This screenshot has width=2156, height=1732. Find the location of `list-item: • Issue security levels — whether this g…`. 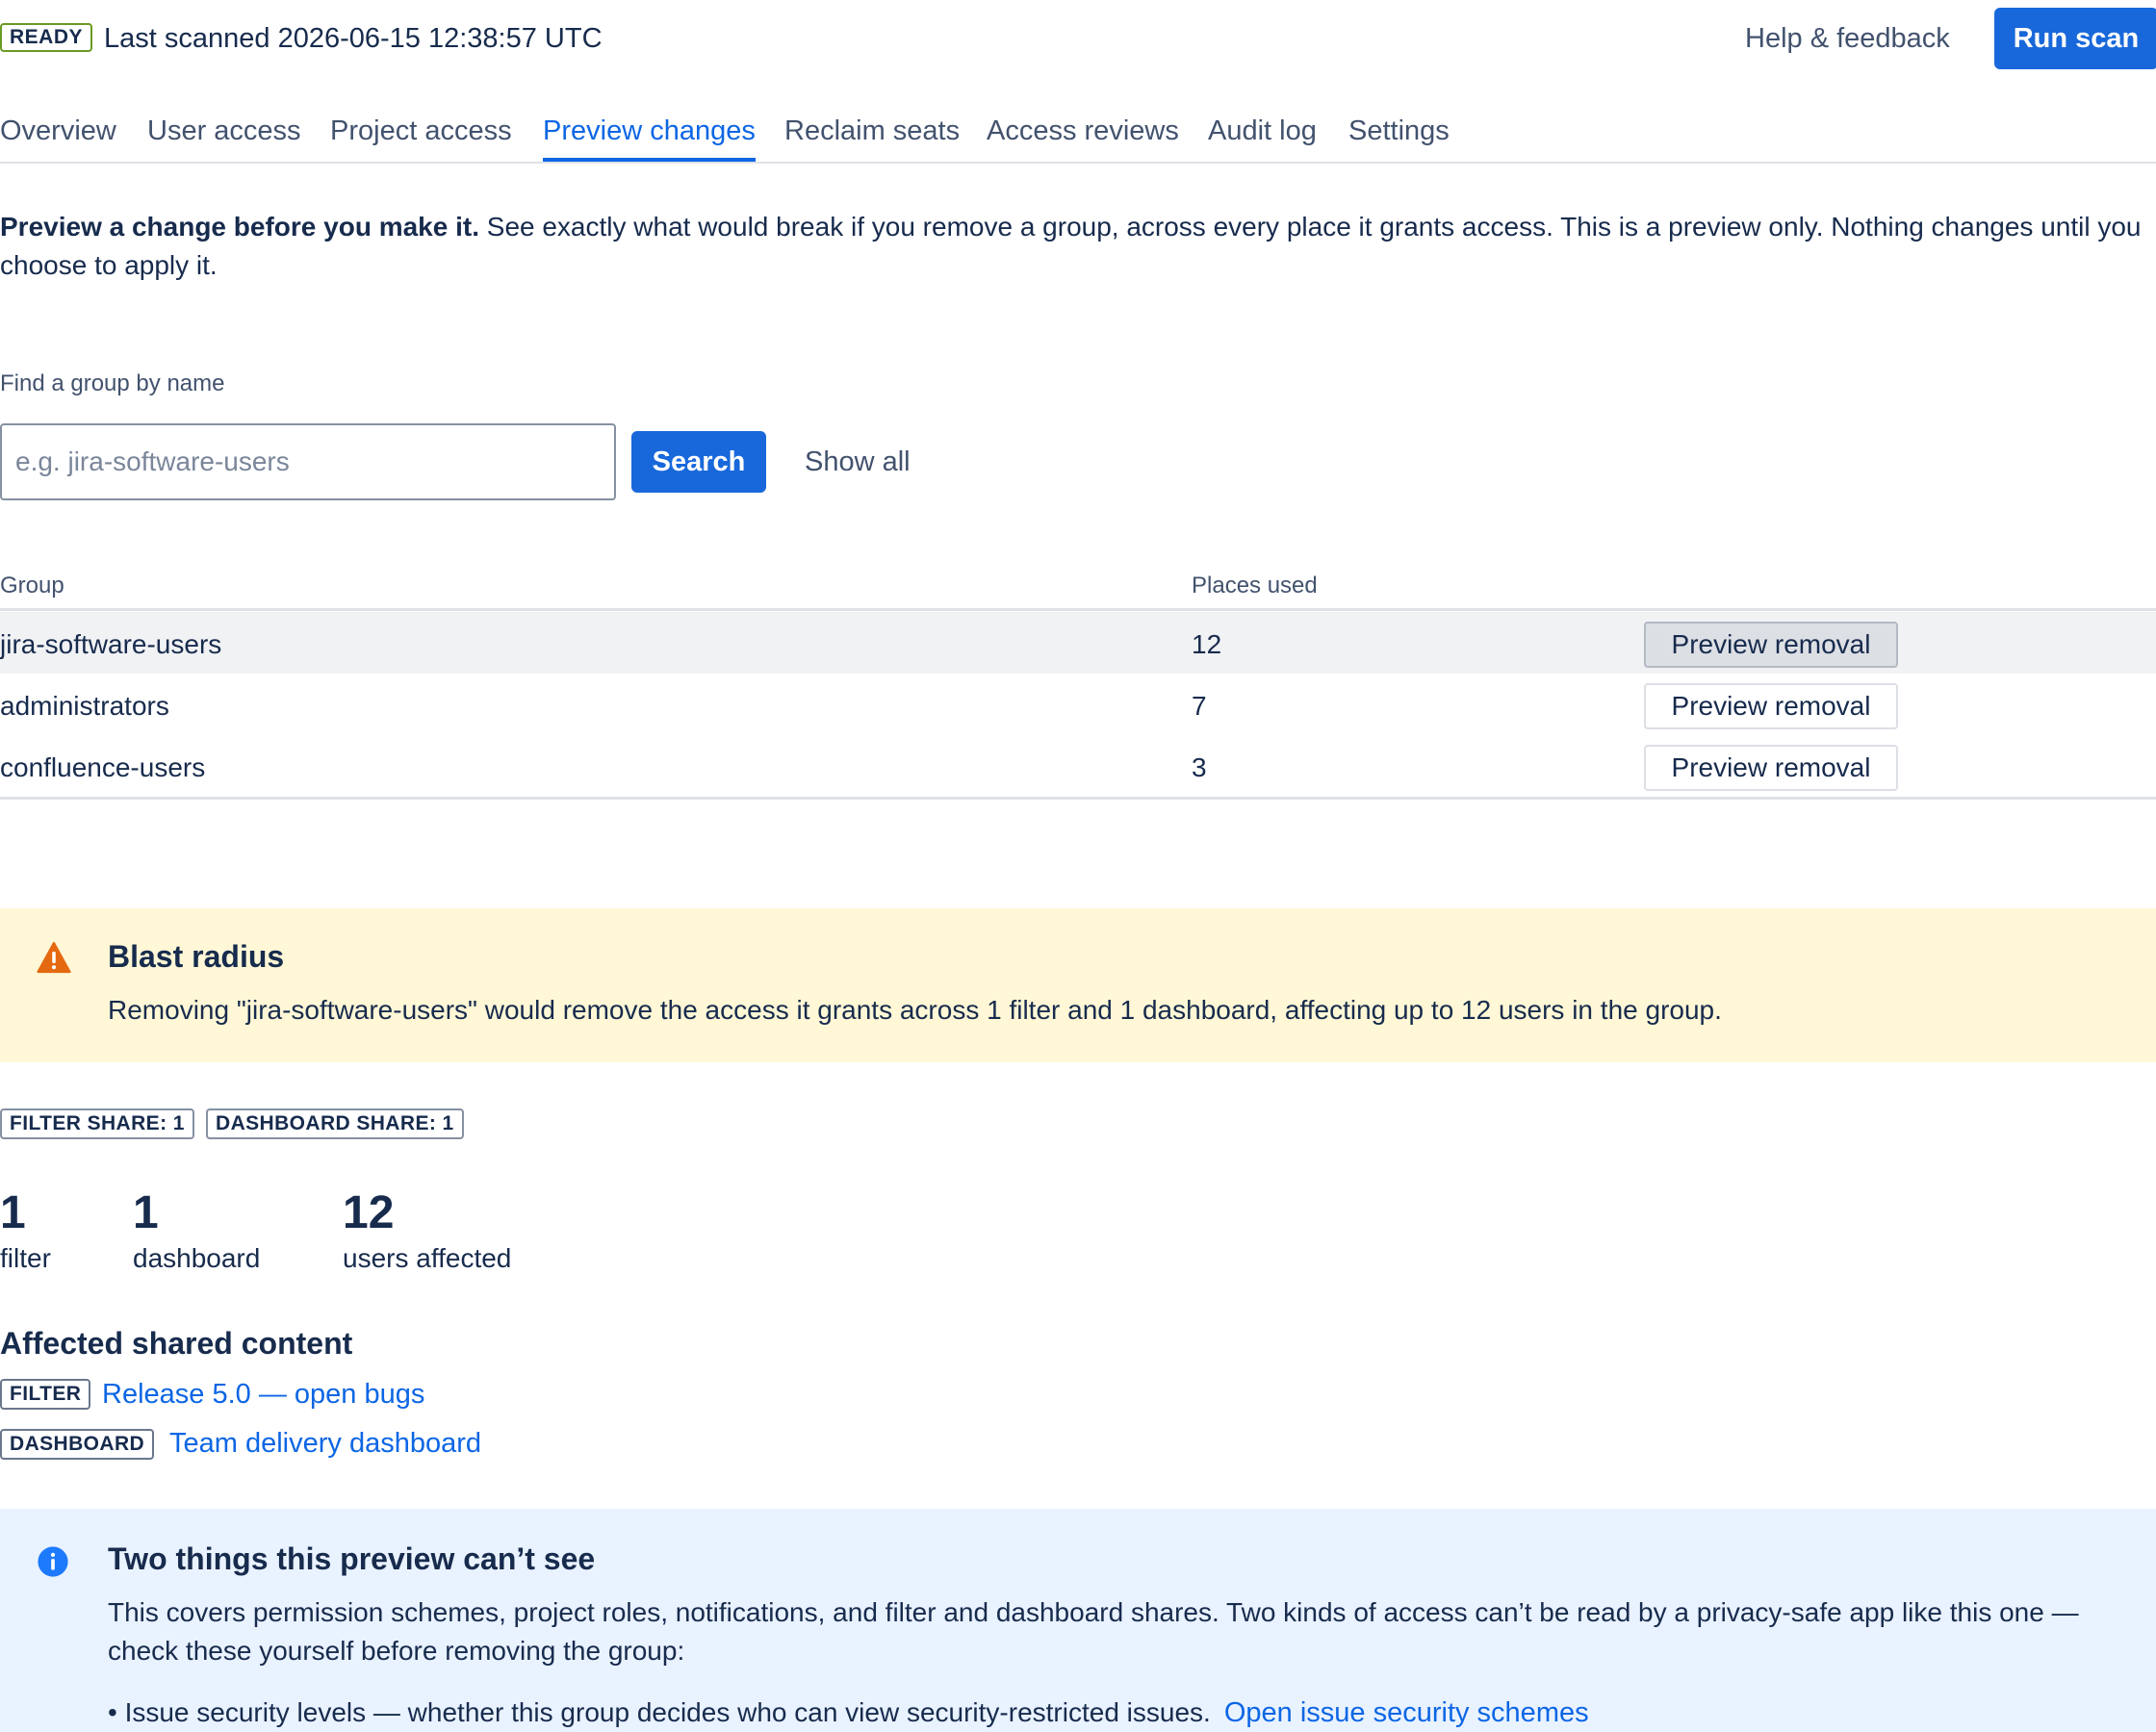

list-item: • Issue security levels — whether this g… is located at coordinates (848, 1713).